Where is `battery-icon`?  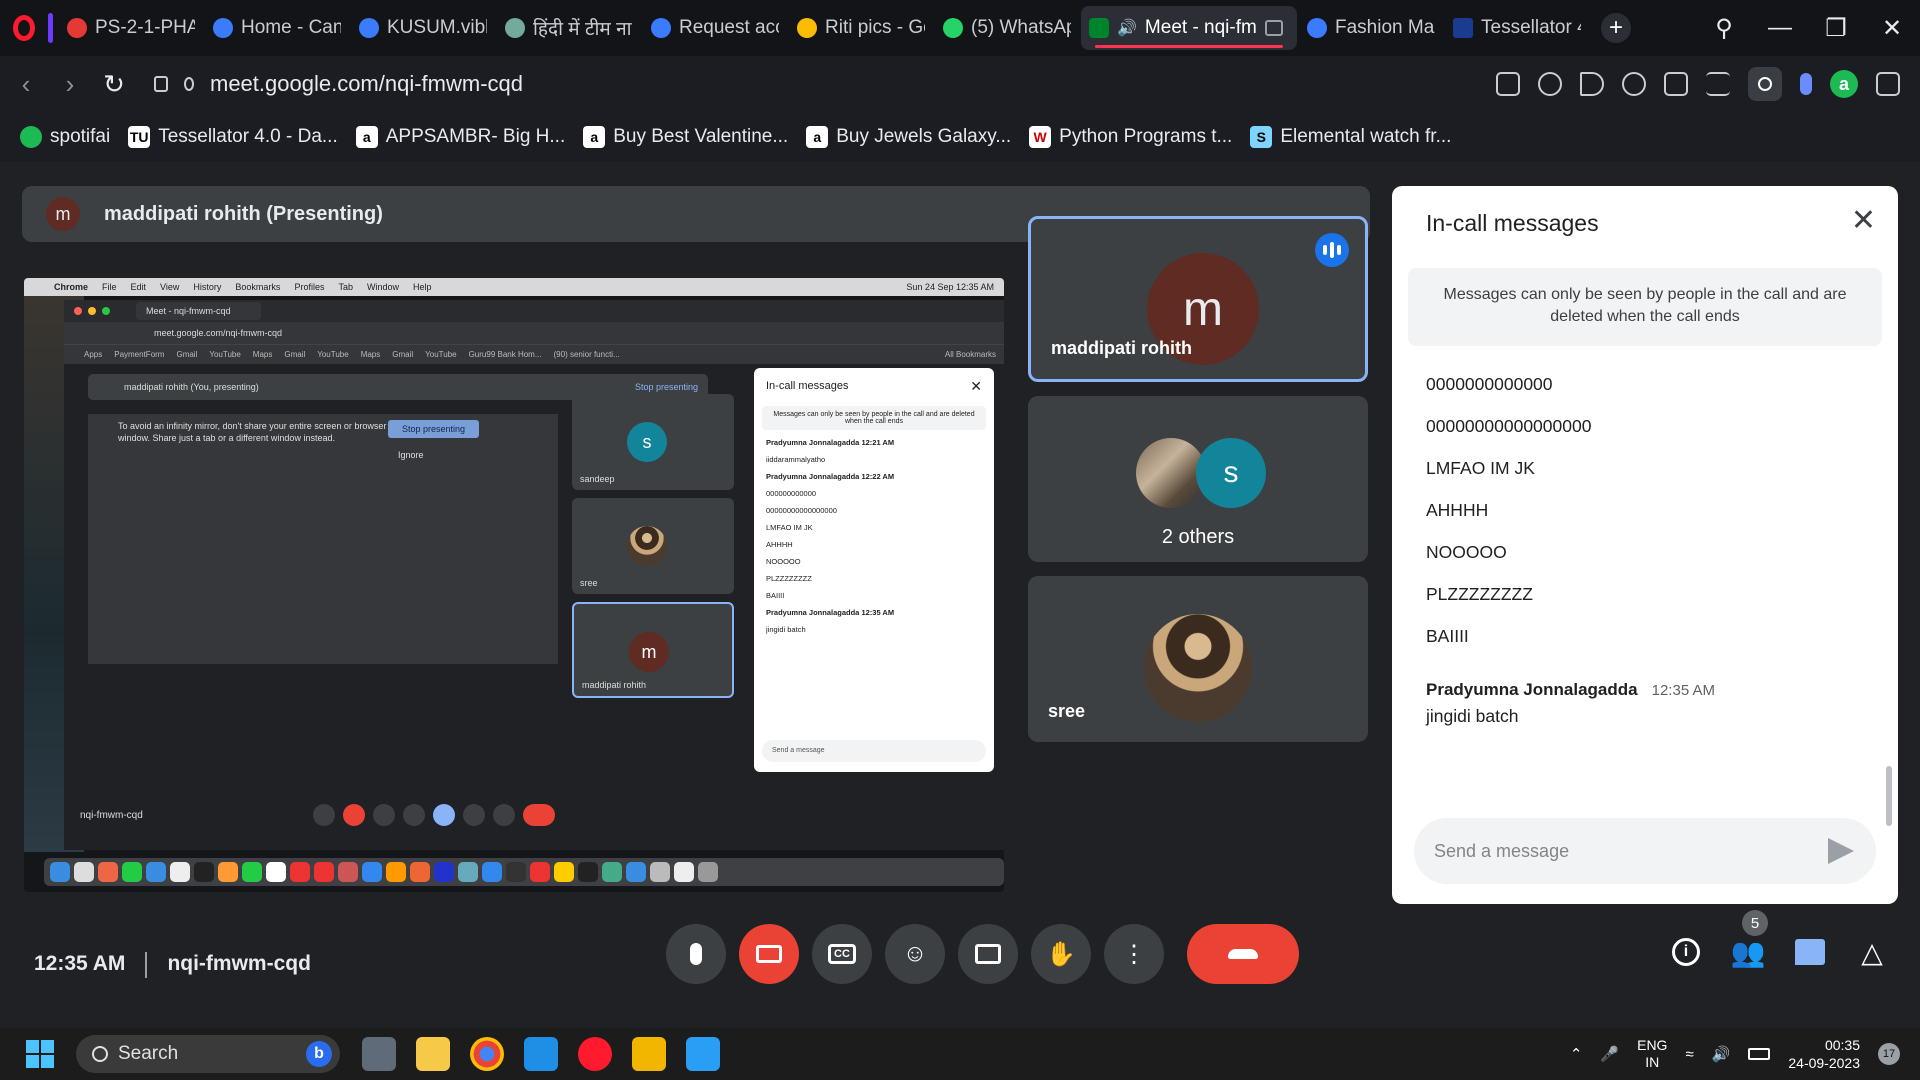
battery-icon is located at coordinates (1759, 1054).